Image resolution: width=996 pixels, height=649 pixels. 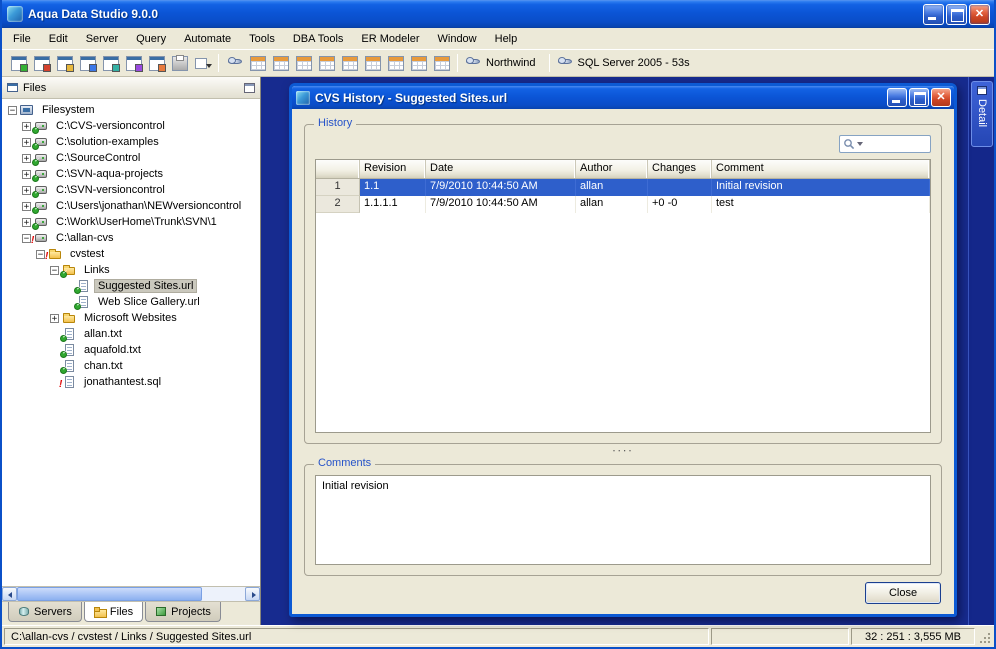 What do you see at coordinates (338, 169) in the screenshot?
I see `column-header-rownum` at bounding box center [338, 169].